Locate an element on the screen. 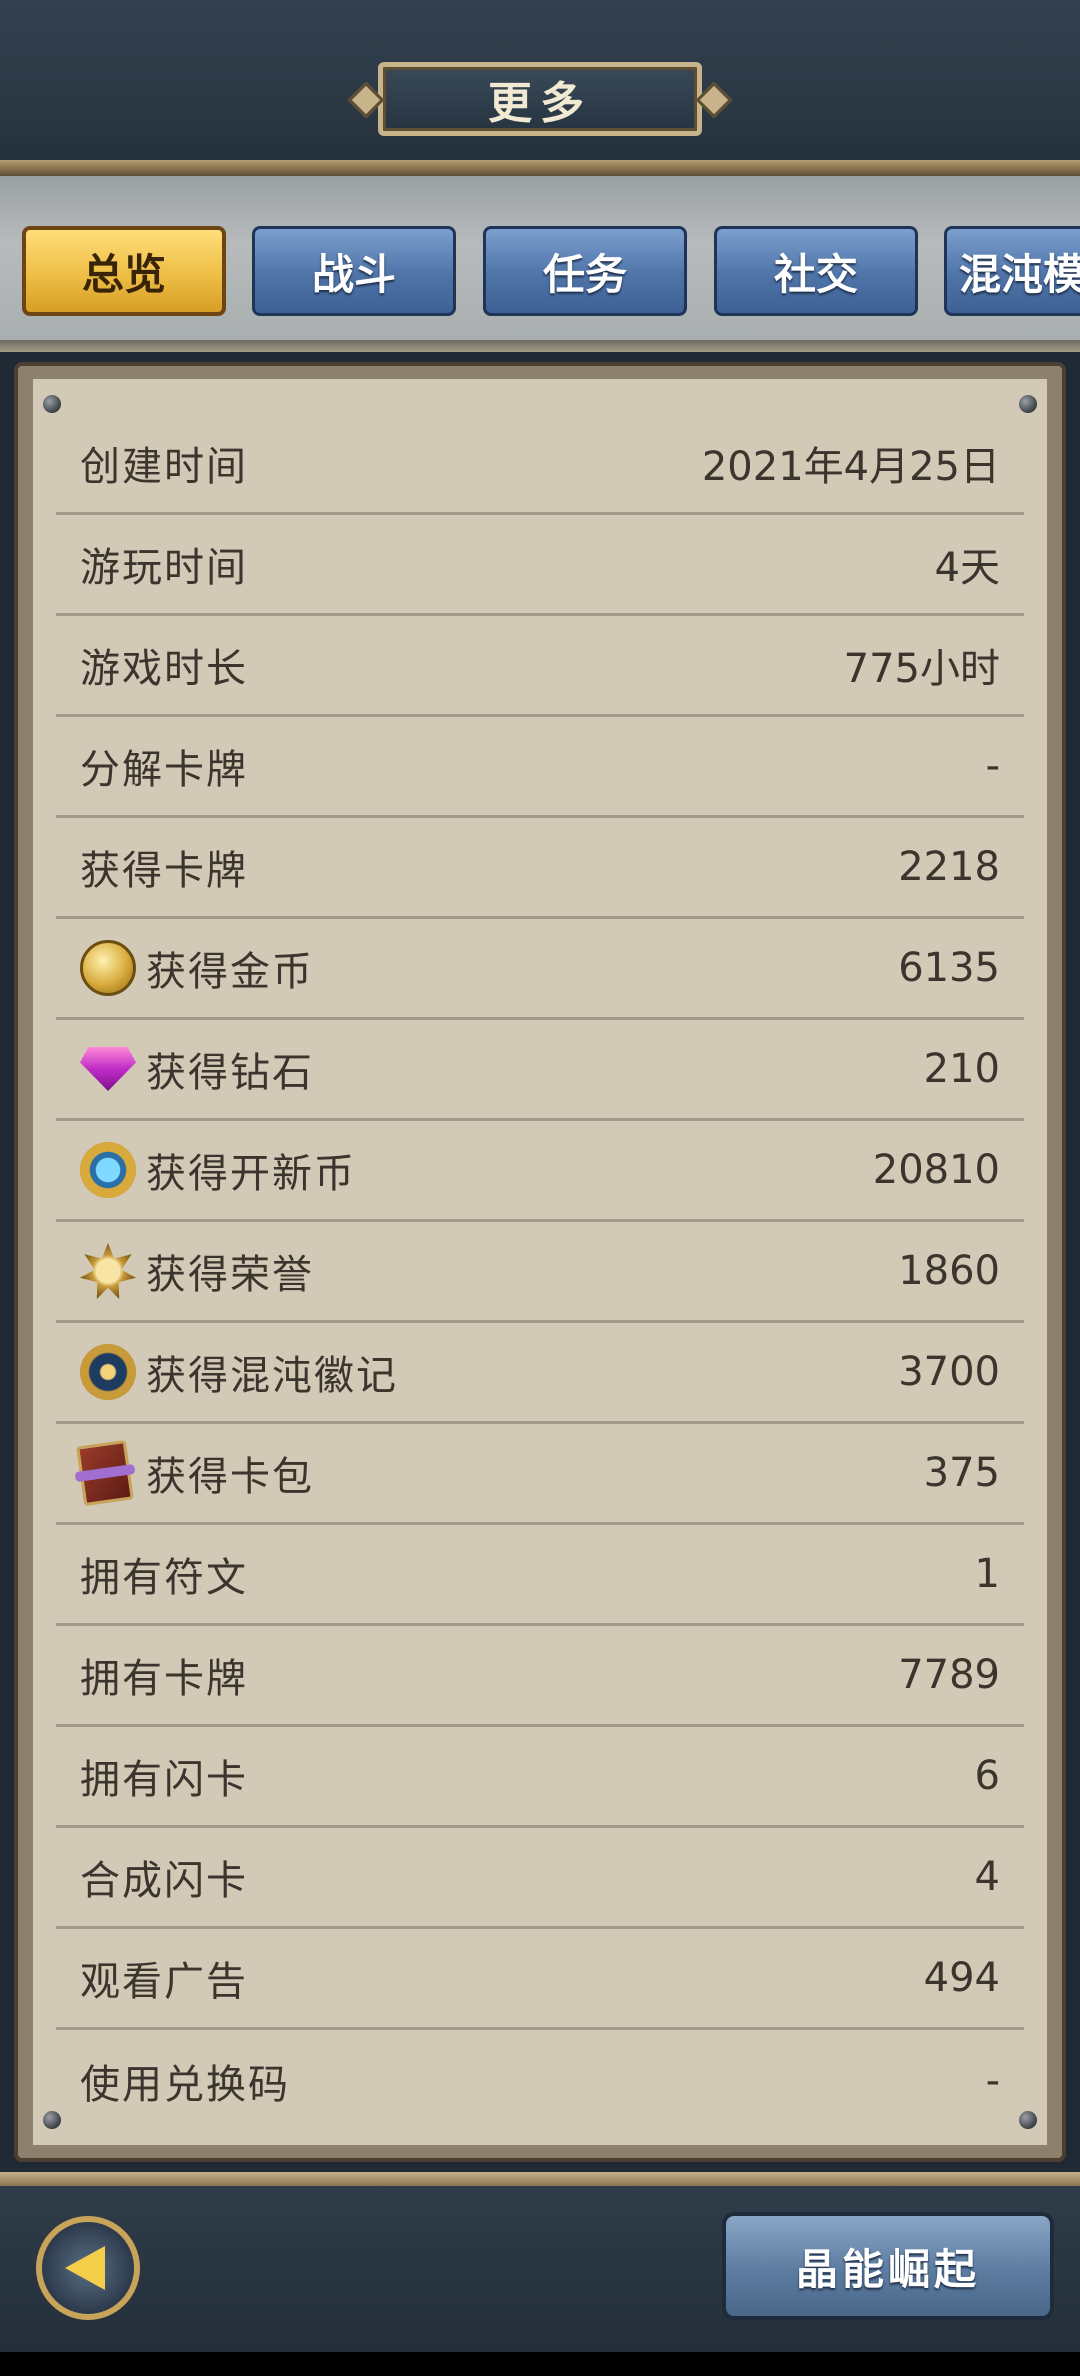  tab-battle: 战斗 is located at coordinates (354, 271).